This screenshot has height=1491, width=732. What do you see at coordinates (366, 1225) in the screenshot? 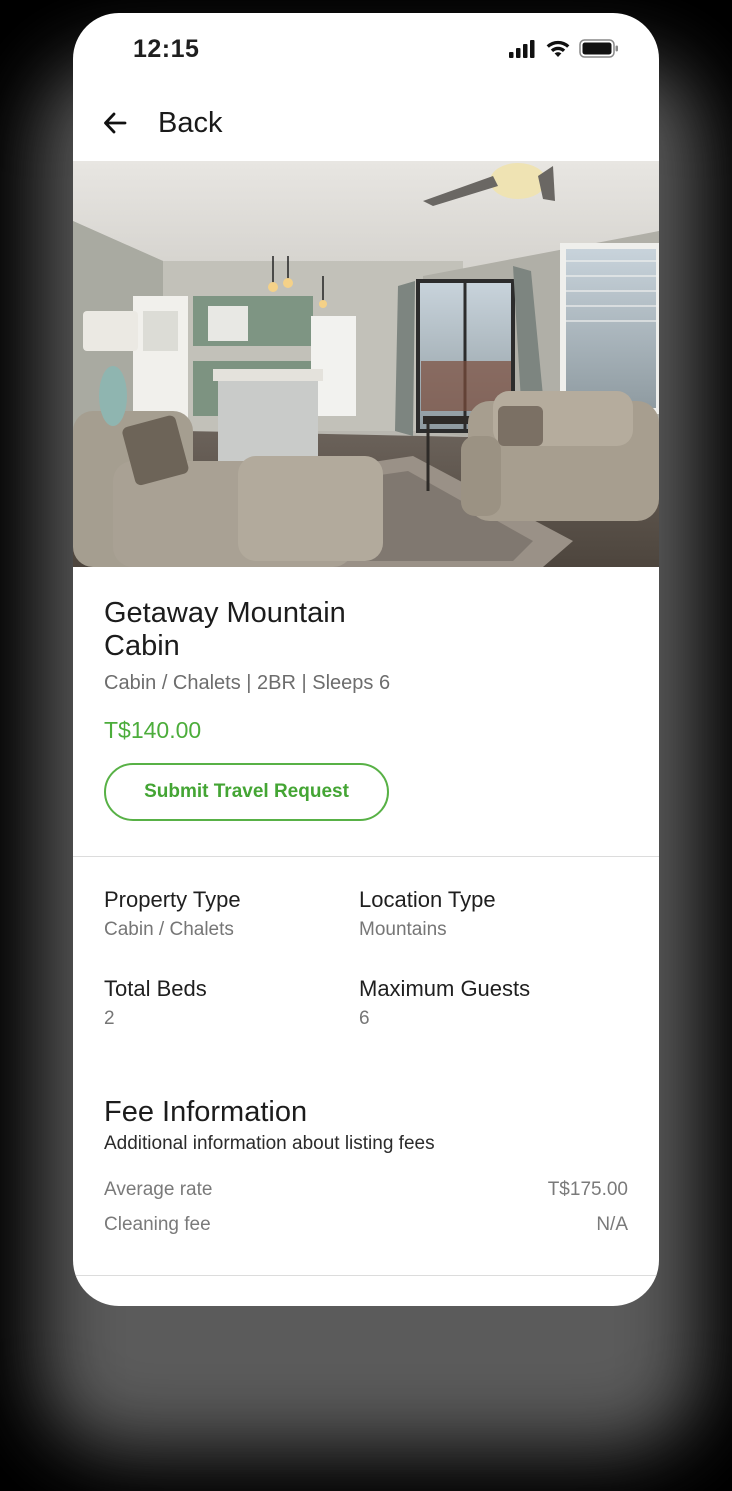
I see `fee-row-cleaning-fee: Cleaning fee N/A` at bounding box center [366, 1225].